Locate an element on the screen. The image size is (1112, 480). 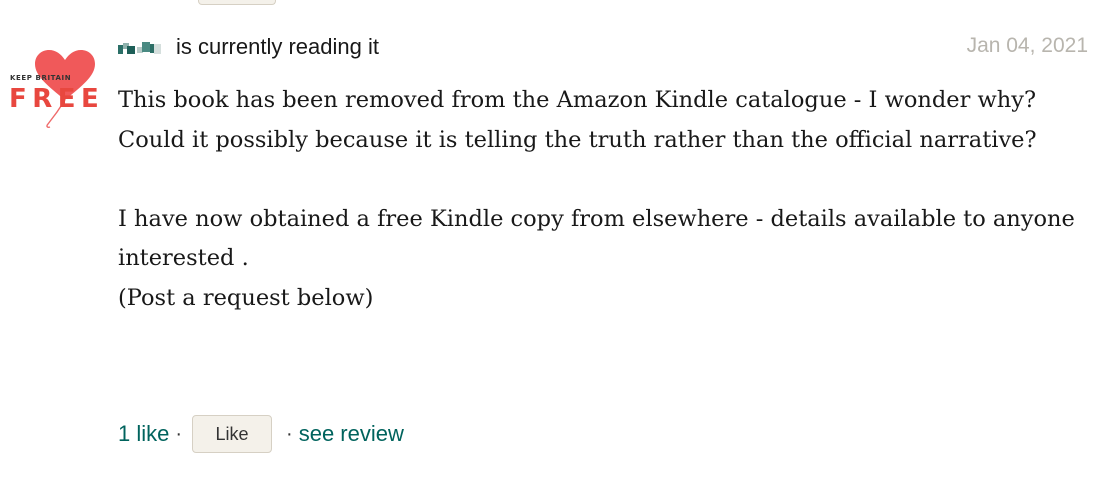
like-button: Like is located at coordinates (232, 434).